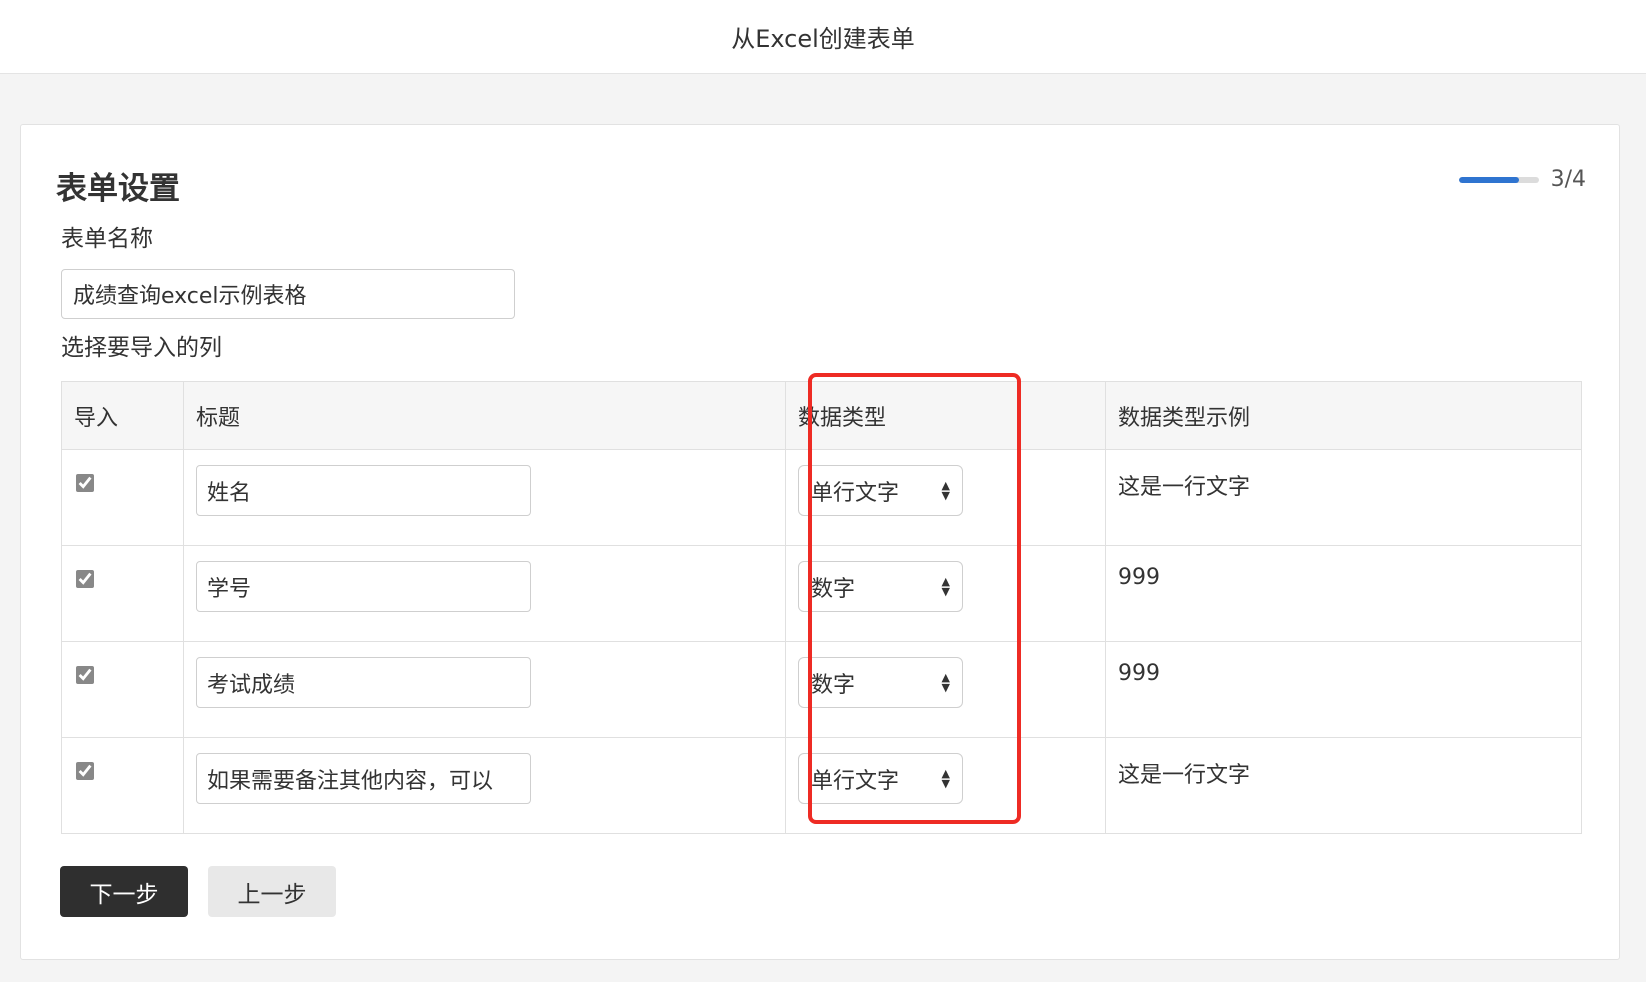 The image size is (1646, 982). Describe the element at coordinates (484, 415) in the screenshot. I see `header-title: 标题` at that location.